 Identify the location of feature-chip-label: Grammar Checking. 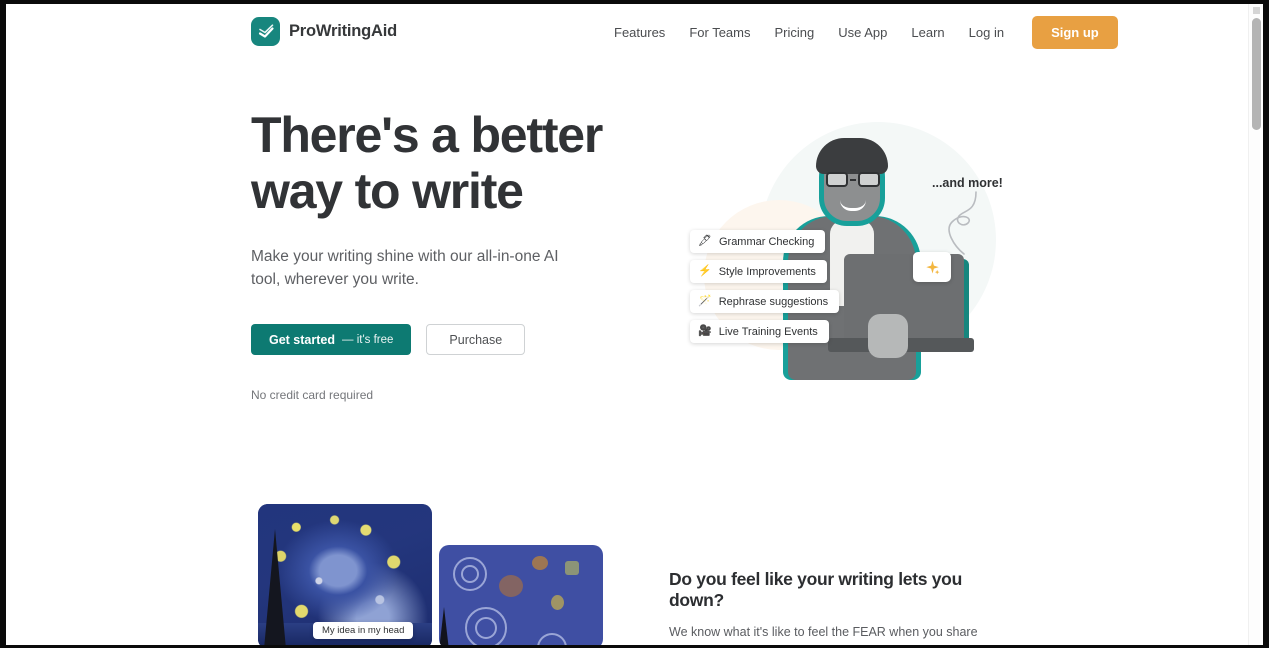
(766, 241).